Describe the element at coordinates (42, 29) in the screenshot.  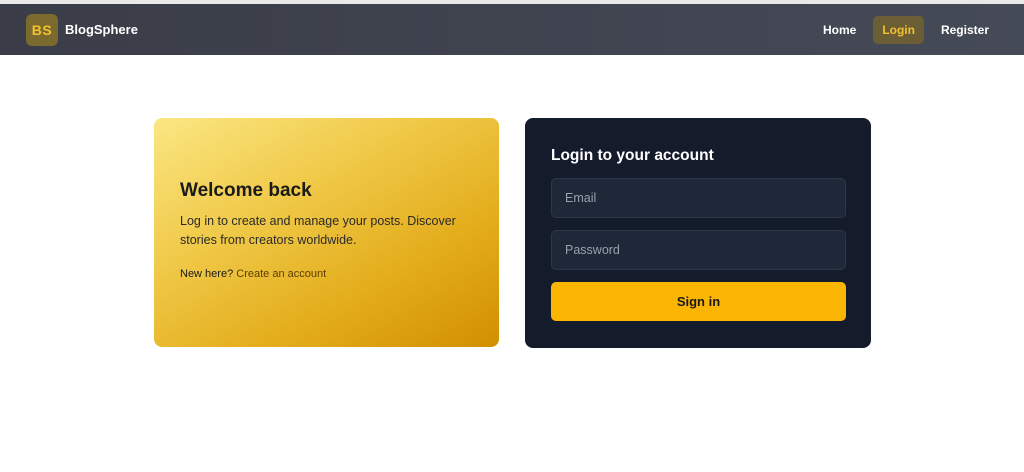
I see `brand-logo: BS` at that location.